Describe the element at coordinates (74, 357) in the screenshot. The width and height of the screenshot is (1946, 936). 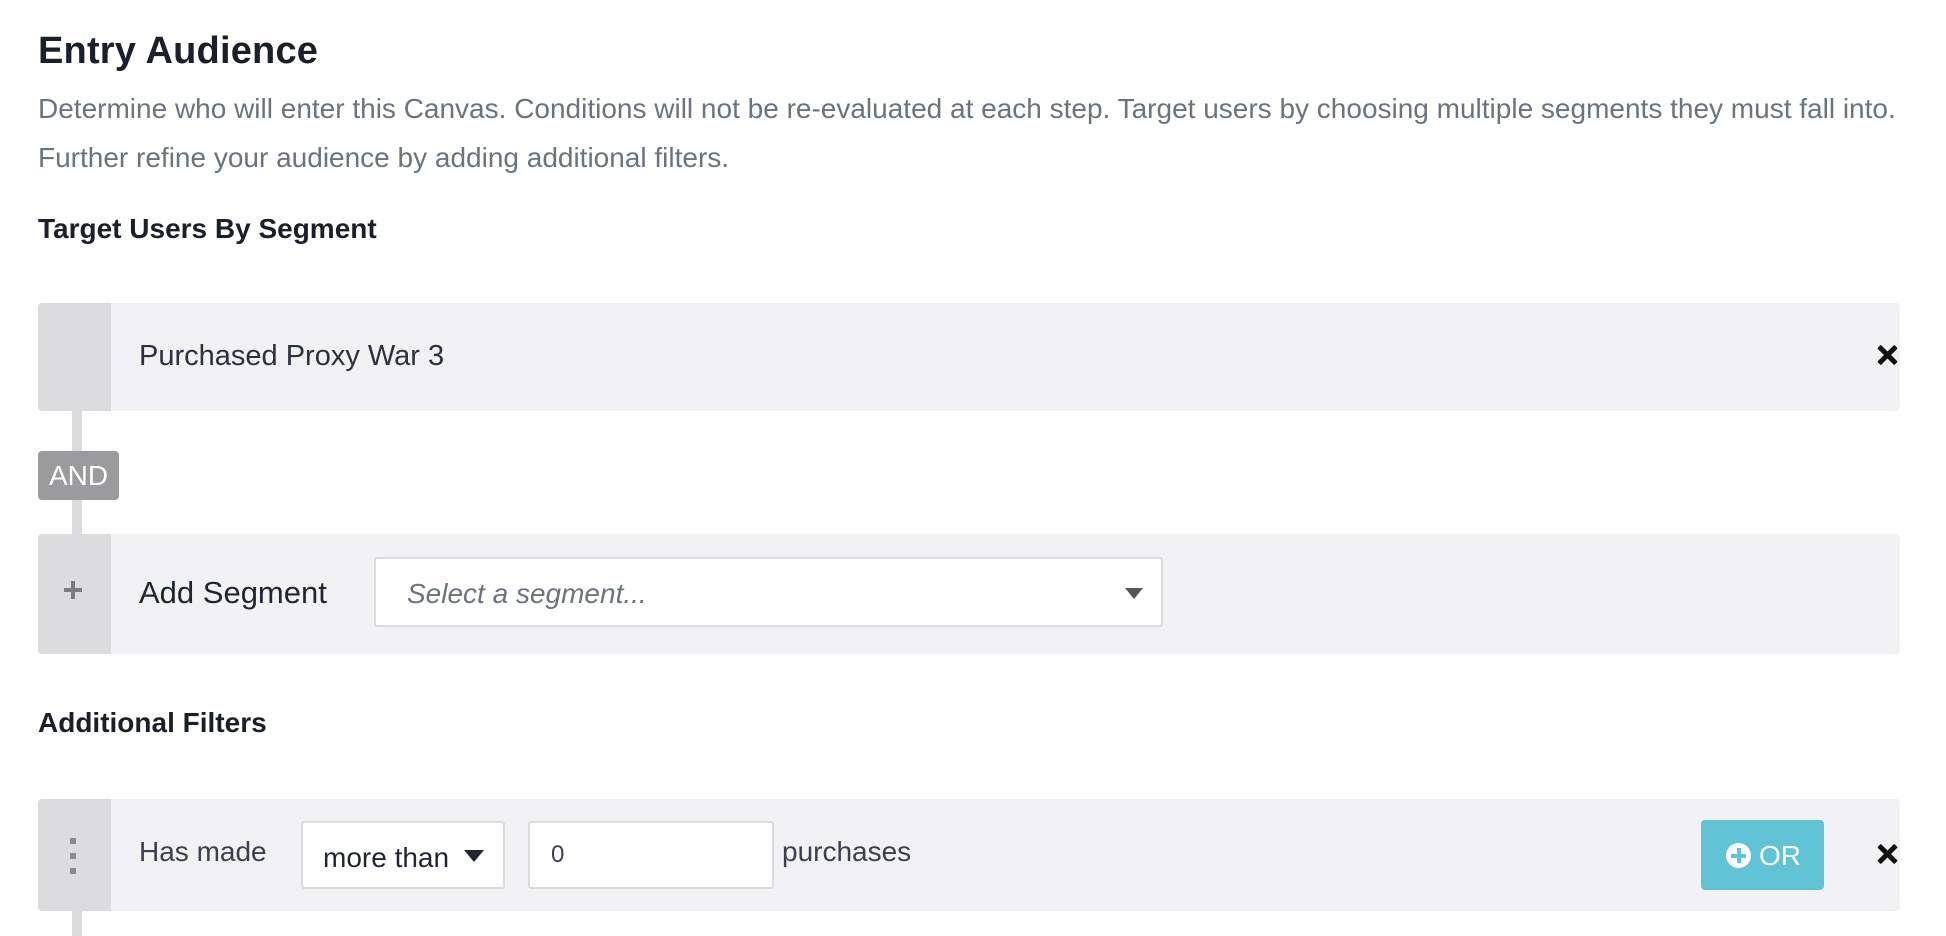
I see `segment-row-handle` at that location.